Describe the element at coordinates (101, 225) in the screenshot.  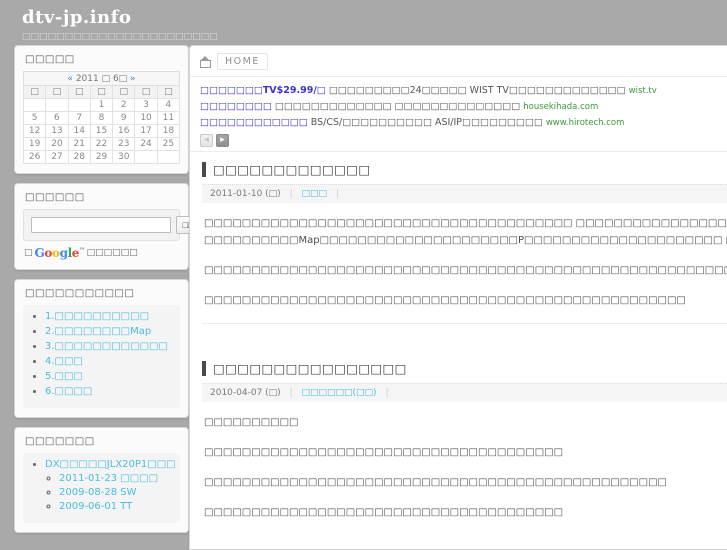
I see `search-input` at that location.